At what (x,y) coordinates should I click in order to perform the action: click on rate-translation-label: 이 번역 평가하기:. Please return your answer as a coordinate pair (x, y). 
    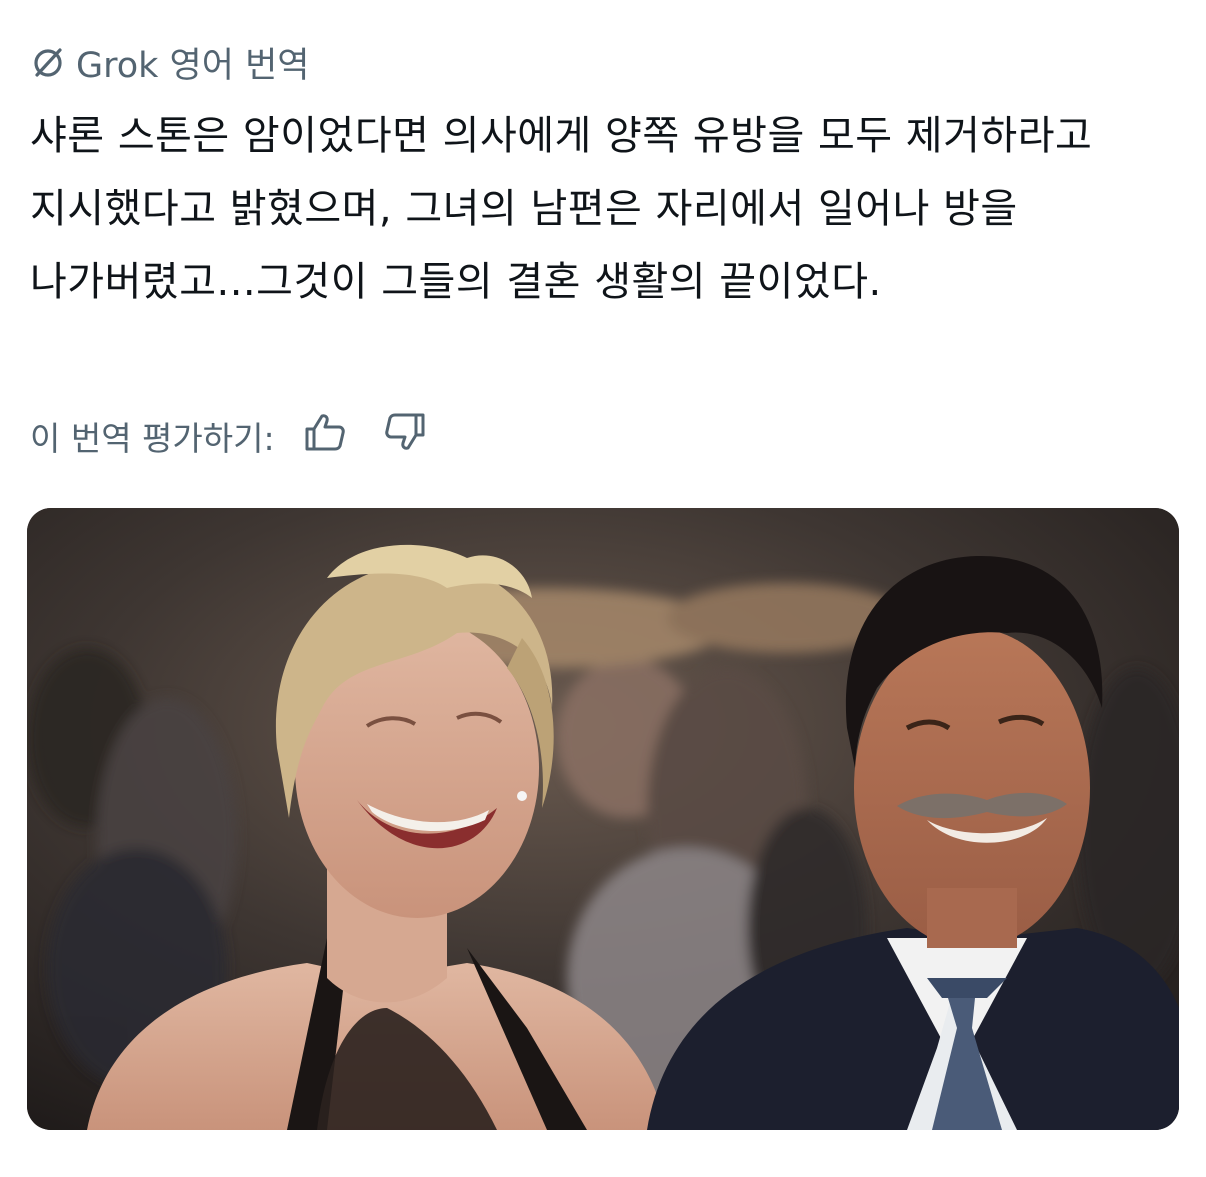
    Looking at the image, I should click on (152, 438).